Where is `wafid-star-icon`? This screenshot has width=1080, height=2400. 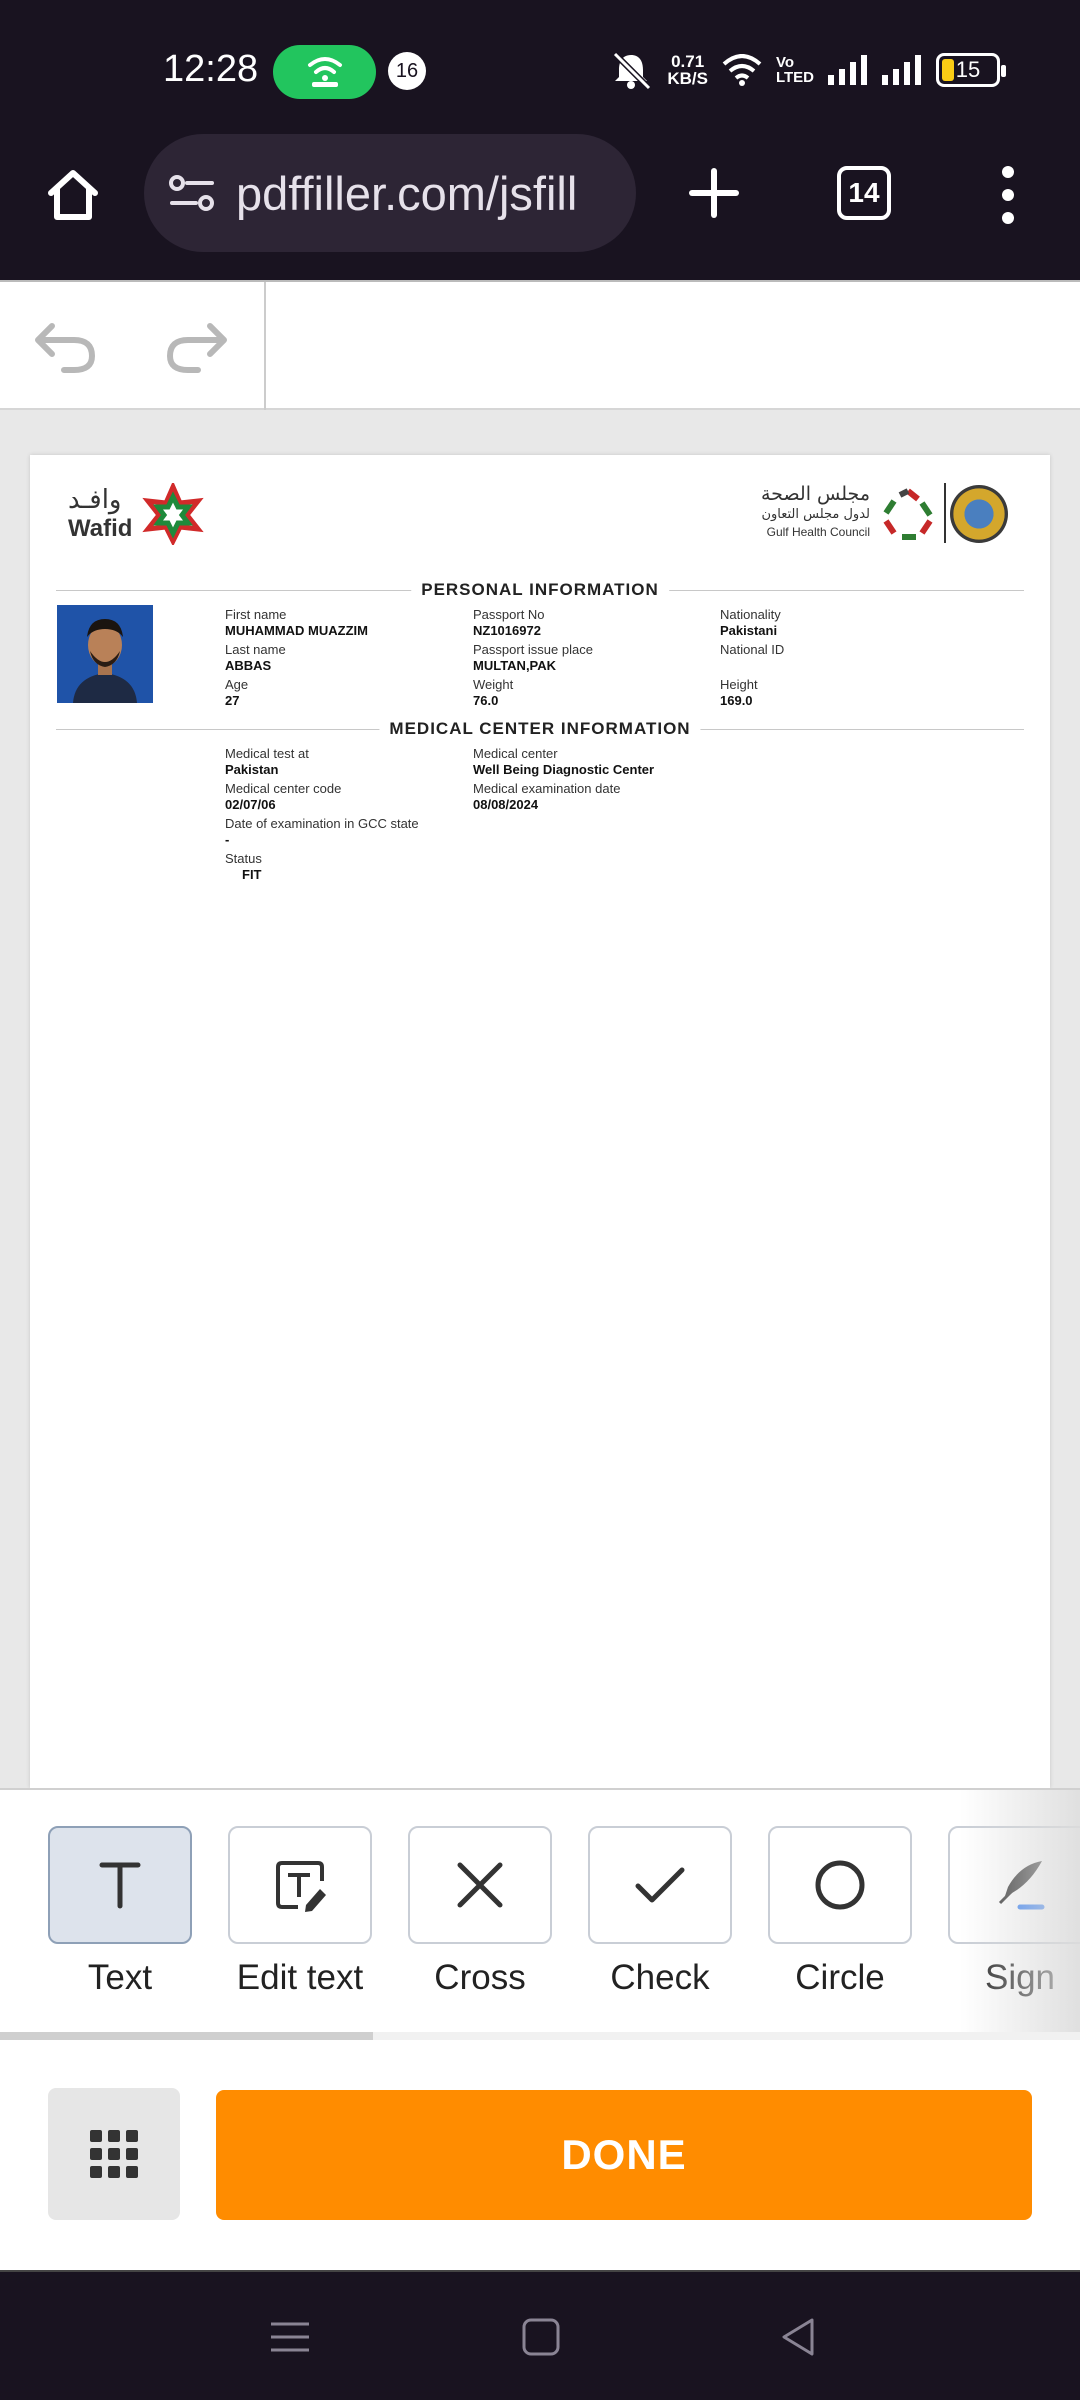
wafid-star-icon is located at coordinates (173, 514).